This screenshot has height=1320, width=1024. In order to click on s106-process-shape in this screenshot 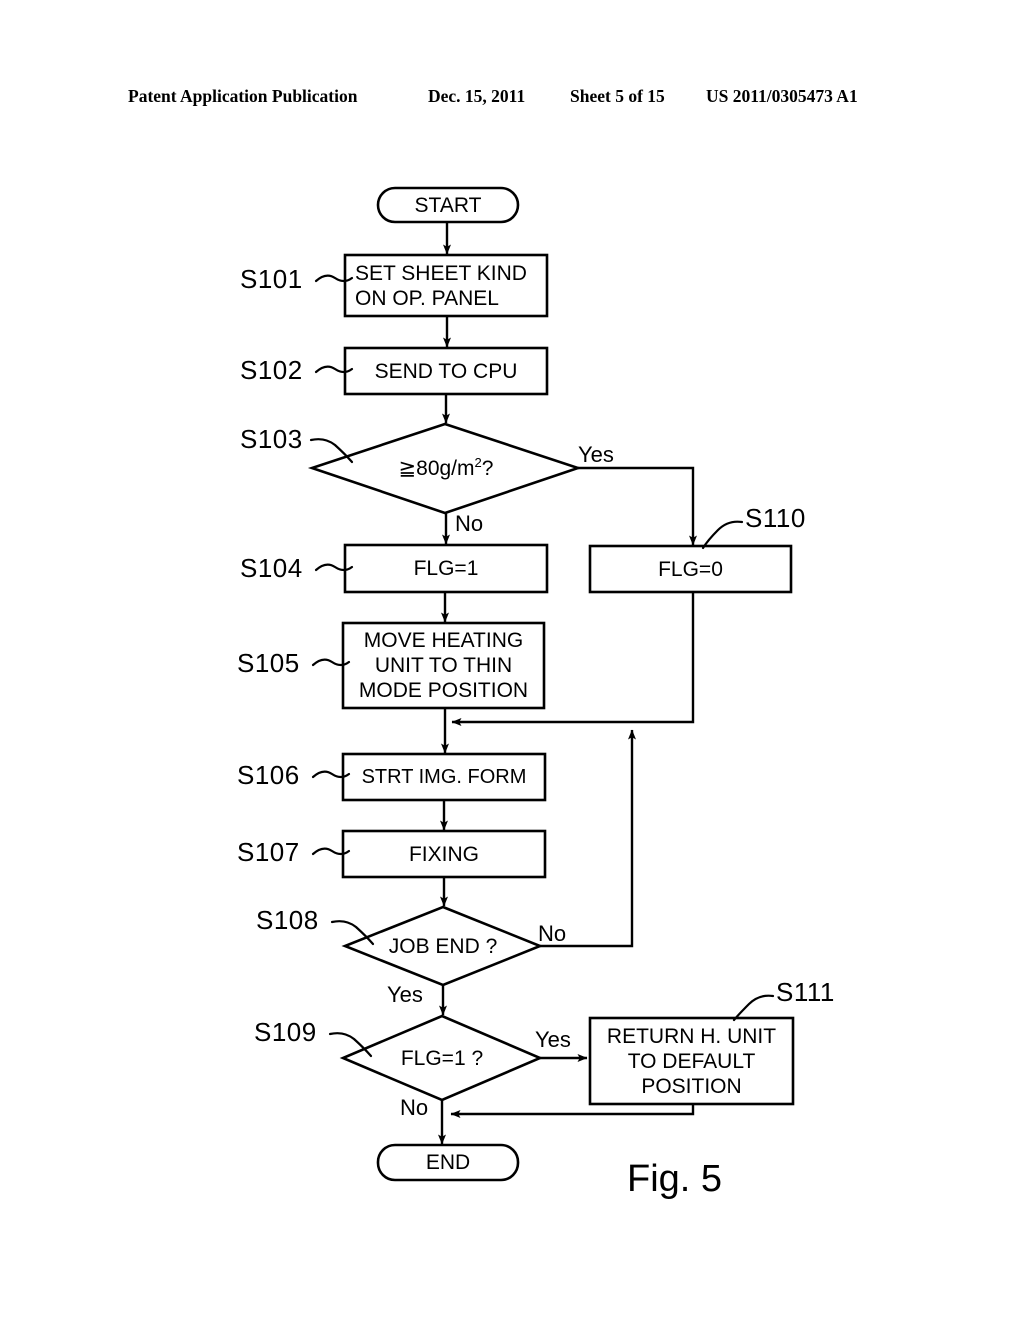, I will do `click(444, 777)`.